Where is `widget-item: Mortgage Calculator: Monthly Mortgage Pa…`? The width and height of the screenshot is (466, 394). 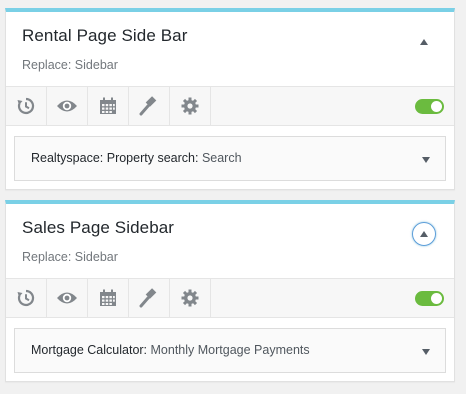
widget-item: Mortgage Calculator: Monthly Mortgage Pa… is located at coordinates (230, 350).